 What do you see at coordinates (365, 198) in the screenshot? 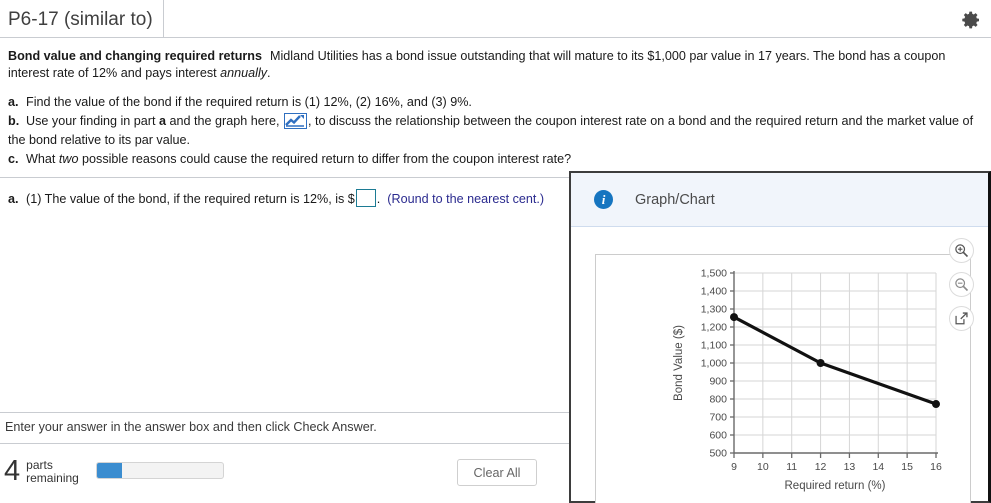
I see `bond-value-input` at bounding box center [365, 198].